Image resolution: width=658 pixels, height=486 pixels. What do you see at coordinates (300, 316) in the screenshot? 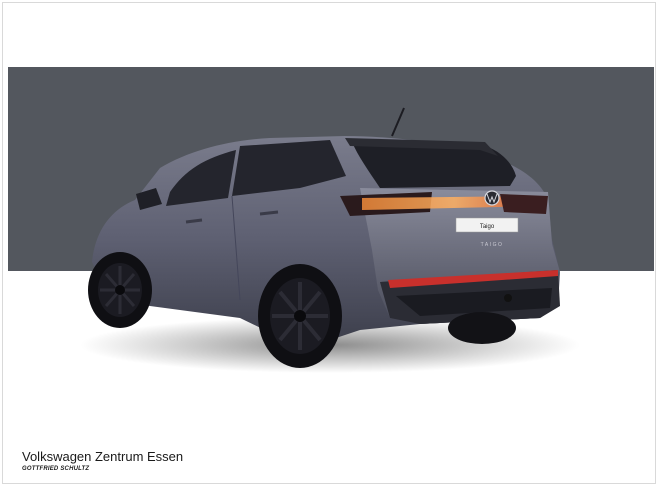
I see `wheel-rear` at bounding box center [300, 316].